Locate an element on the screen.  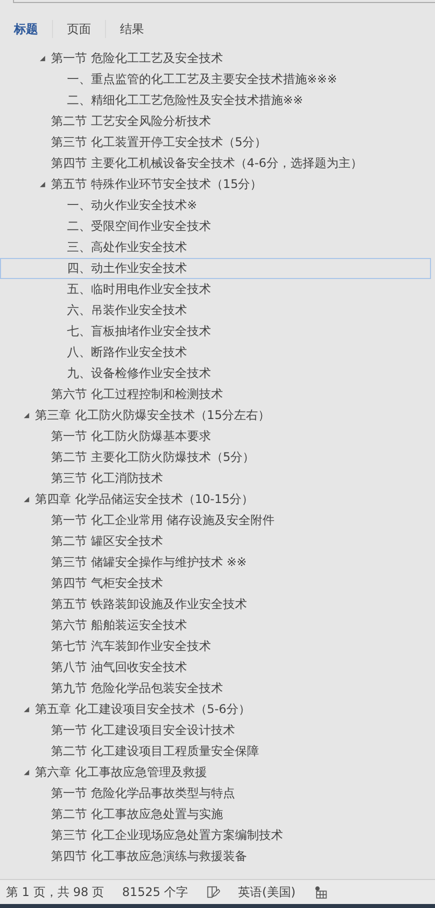
outline-item: 第二节 主要化工防火防爆技术（5分） is located at coordinates (215, 457).